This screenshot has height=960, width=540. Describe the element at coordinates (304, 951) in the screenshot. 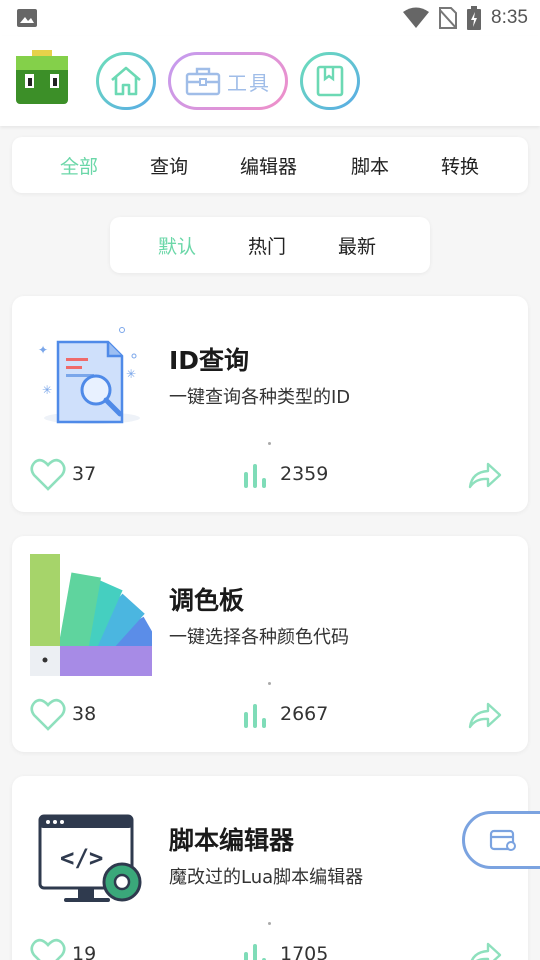

I see `view-count: 1705` at that location.